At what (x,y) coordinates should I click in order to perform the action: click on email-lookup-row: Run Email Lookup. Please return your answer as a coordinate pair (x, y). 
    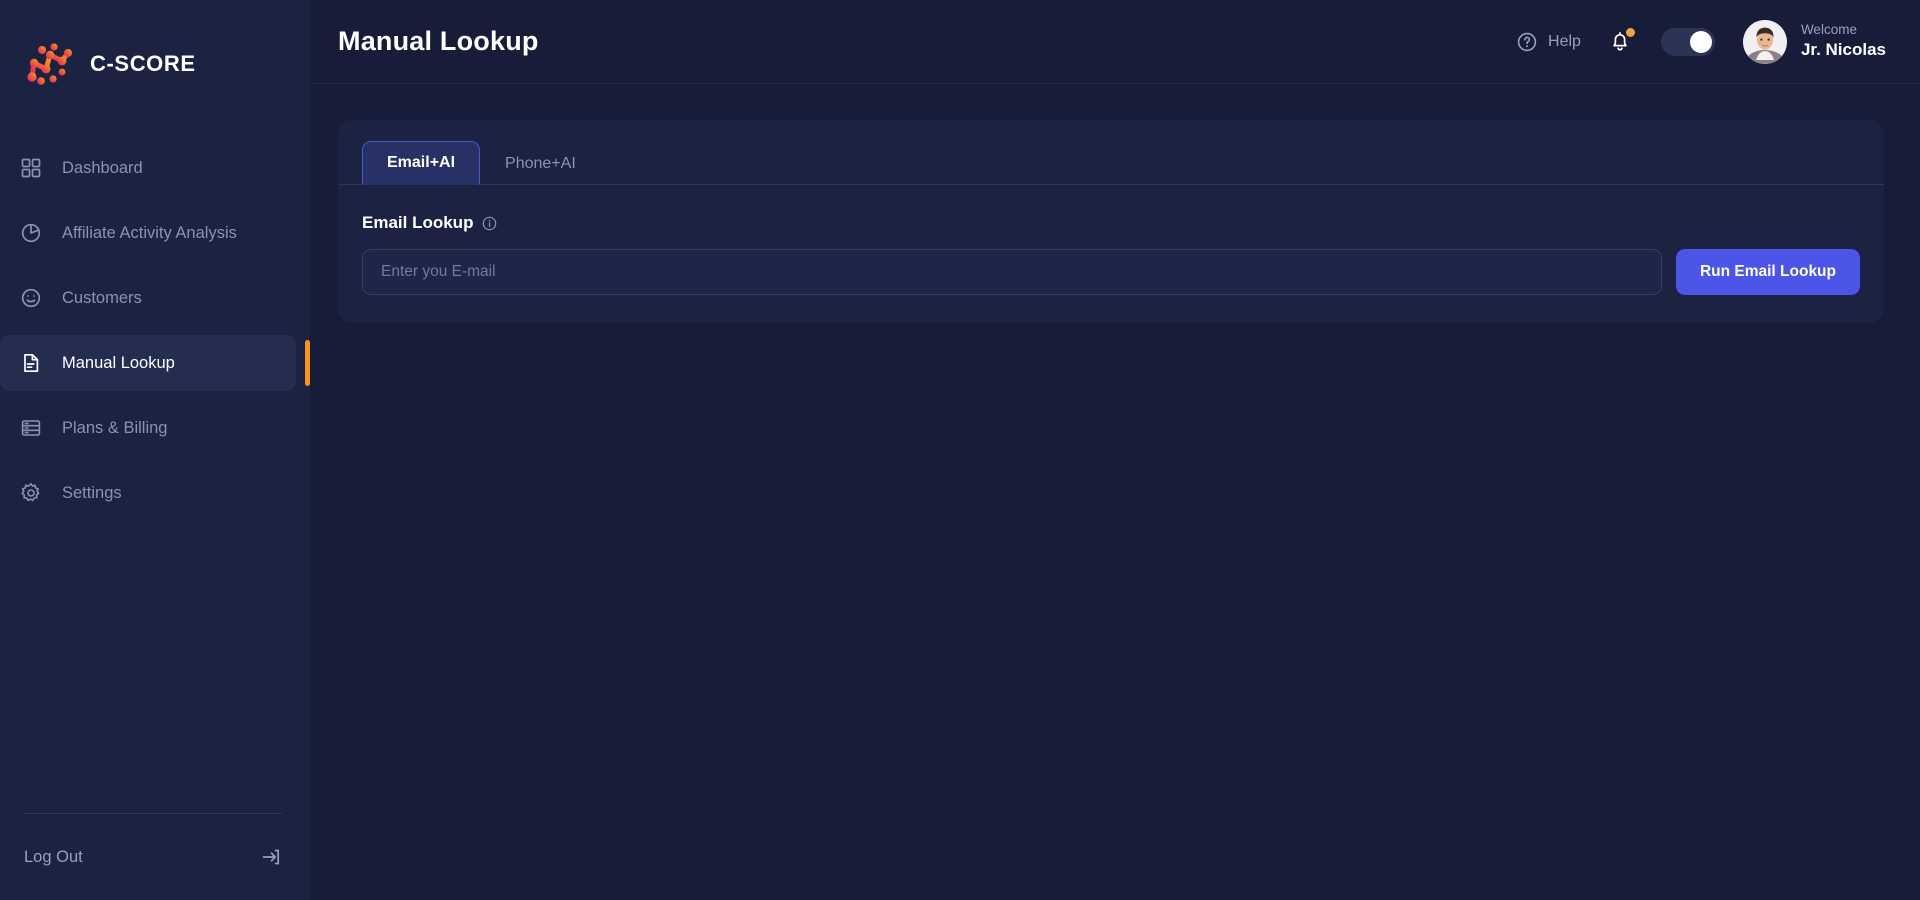
    Looking at the image, I should click on (1111, 264).